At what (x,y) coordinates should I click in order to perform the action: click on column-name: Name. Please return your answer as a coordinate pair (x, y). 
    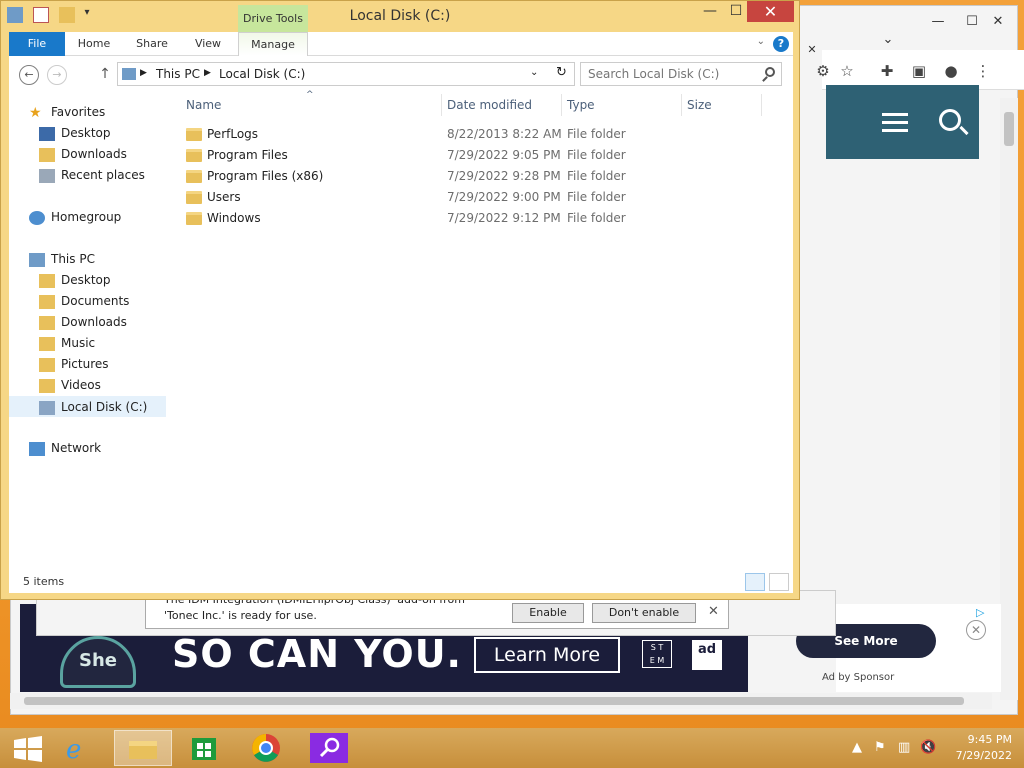
    Looking at the image, I should click on (203, 105).